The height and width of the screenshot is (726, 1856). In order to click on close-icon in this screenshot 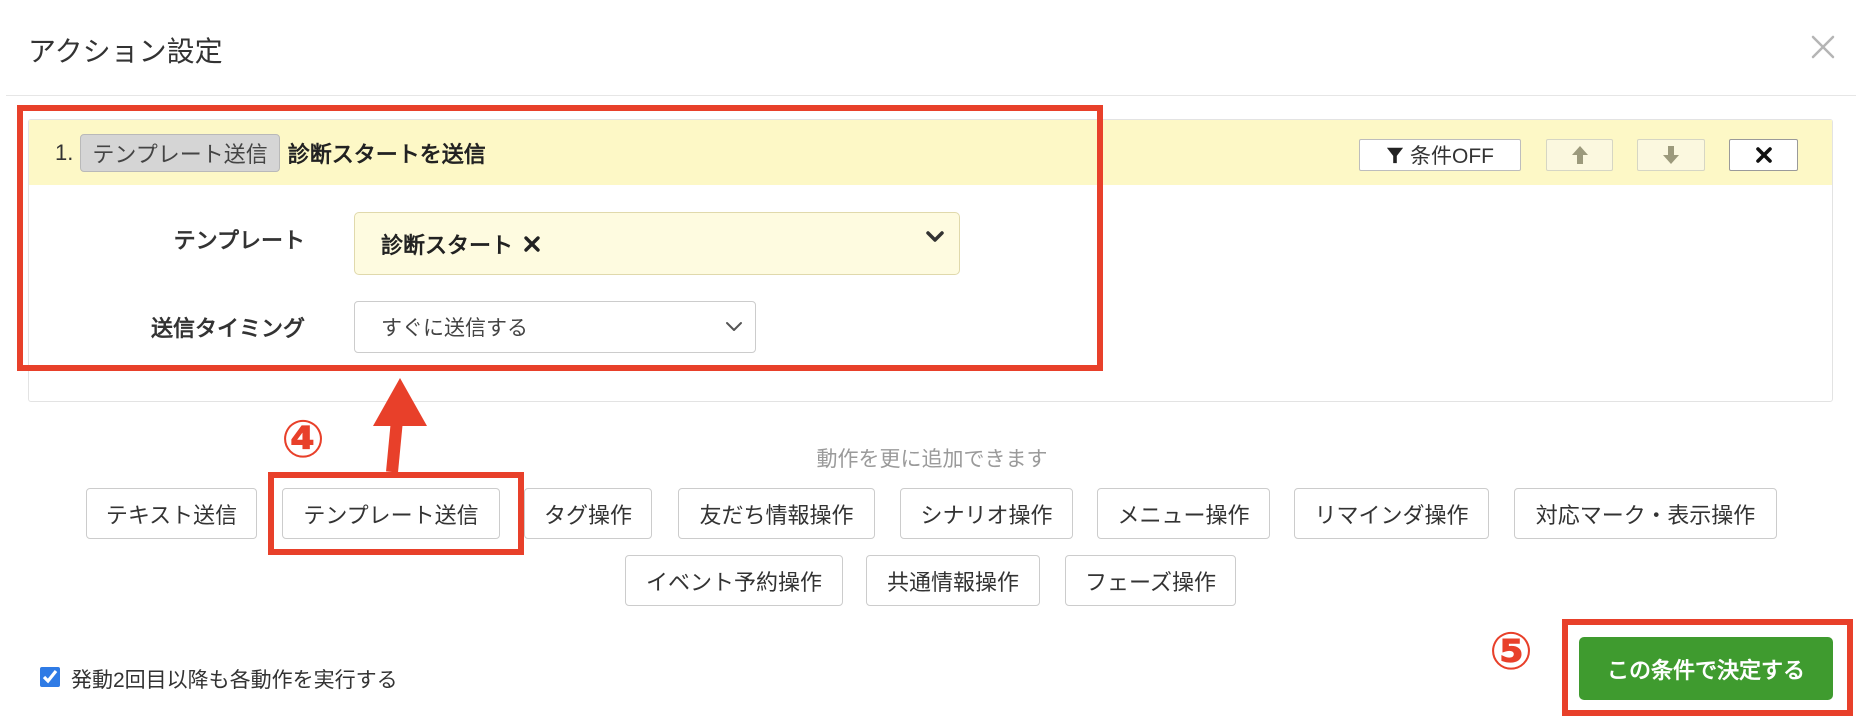, I will do `click(1823, 47)`.